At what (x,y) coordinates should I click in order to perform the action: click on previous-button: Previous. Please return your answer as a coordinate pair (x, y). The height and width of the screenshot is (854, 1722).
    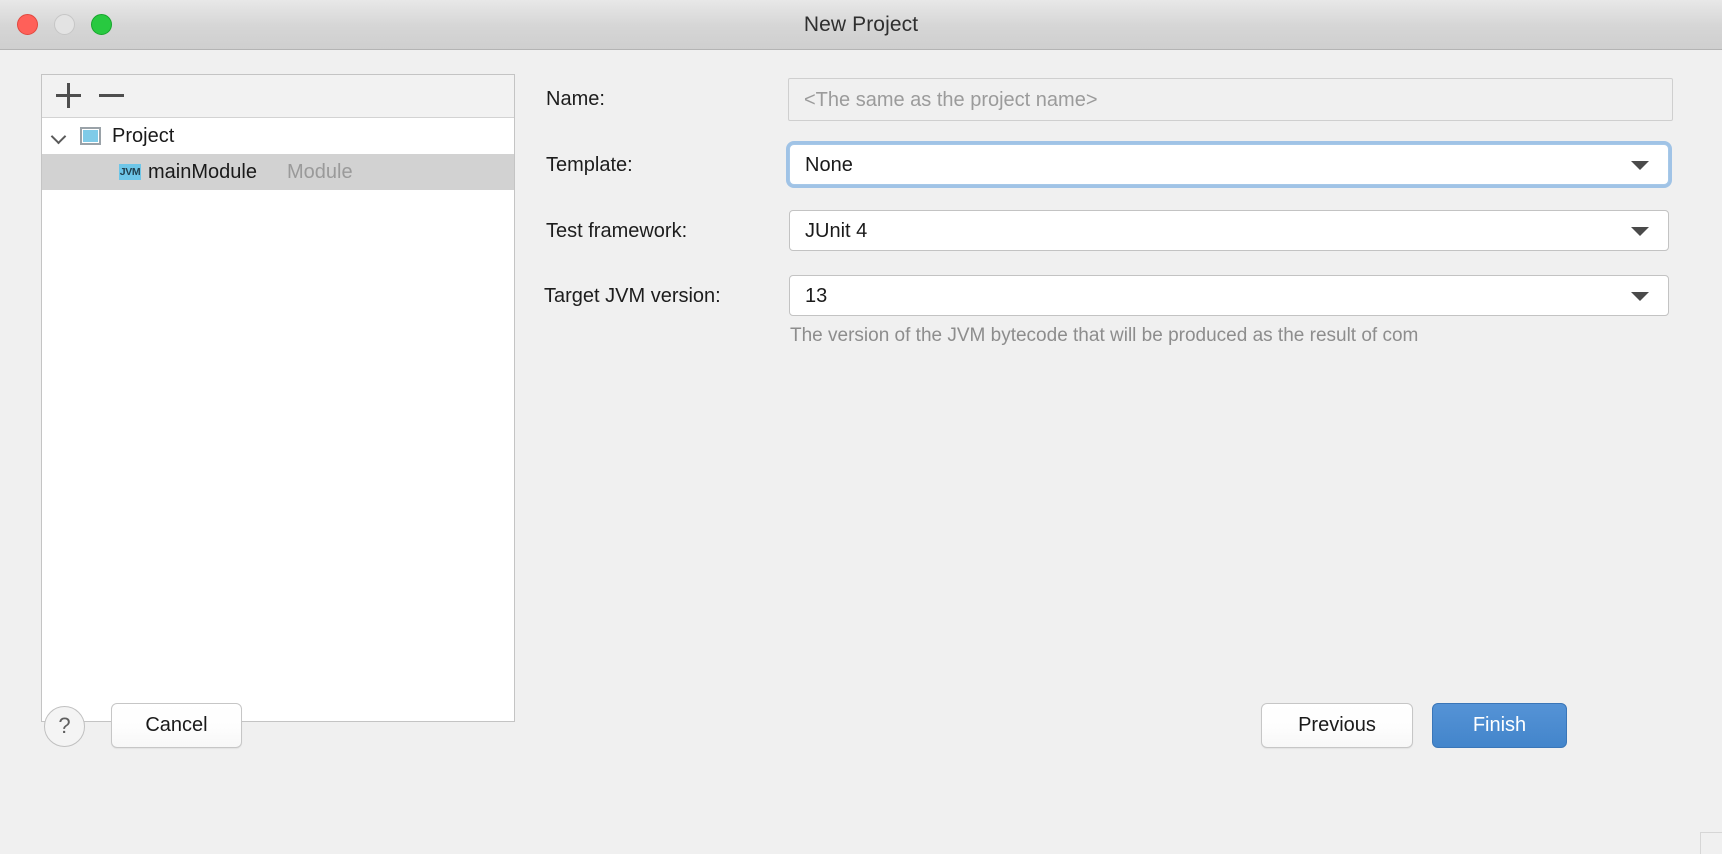
    Looking at the image, I should click on (1337, 725).